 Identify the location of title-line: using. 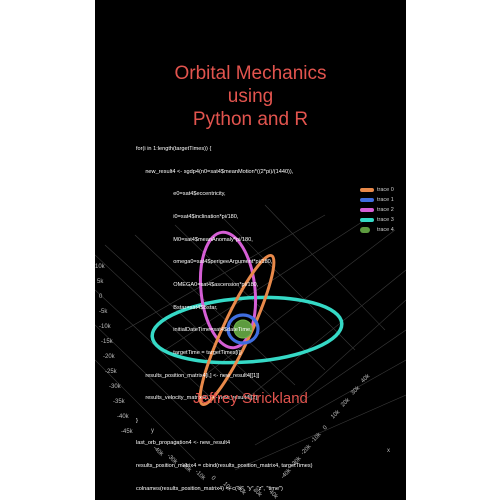
(250, 96).